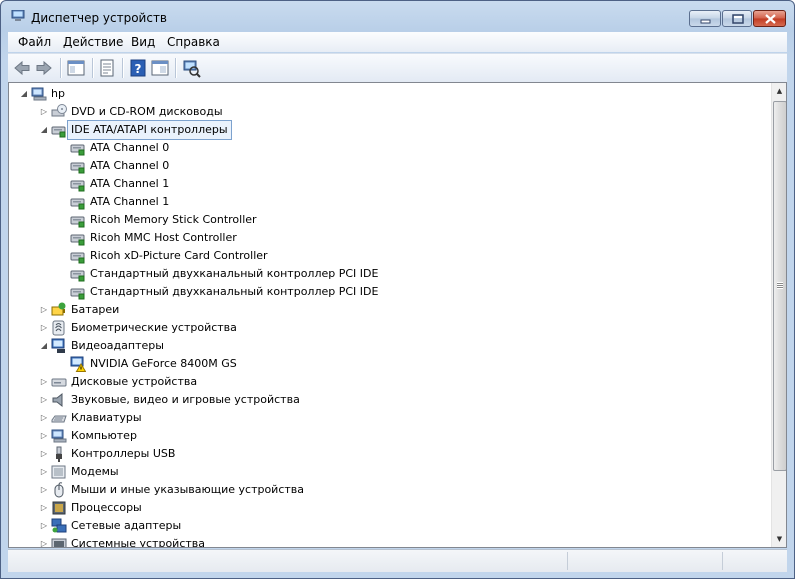 The image size is (795, 579). Describe the element at coordinates (134, 381) in the screenshot. I see `tree-item-label: Дисковые устройства` at that location.